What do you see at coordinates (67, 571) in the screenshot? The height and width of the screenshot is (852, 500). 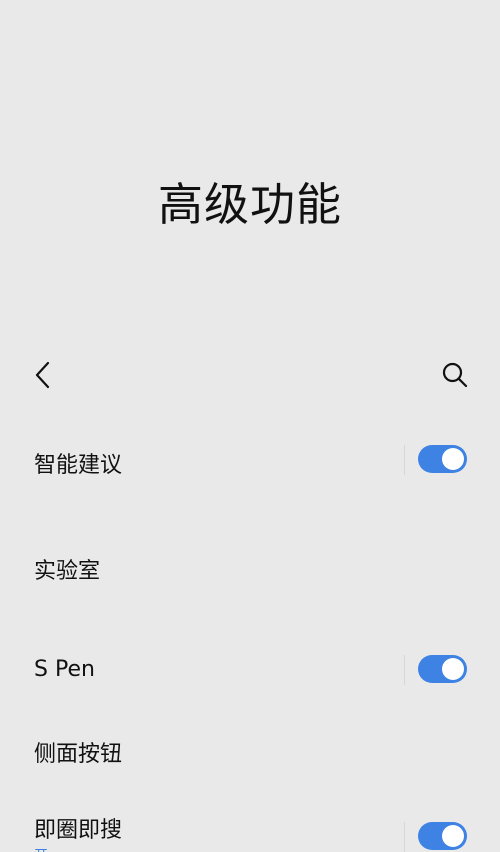 I see `setting-label: 实验室` at bounding box center [67, 571].